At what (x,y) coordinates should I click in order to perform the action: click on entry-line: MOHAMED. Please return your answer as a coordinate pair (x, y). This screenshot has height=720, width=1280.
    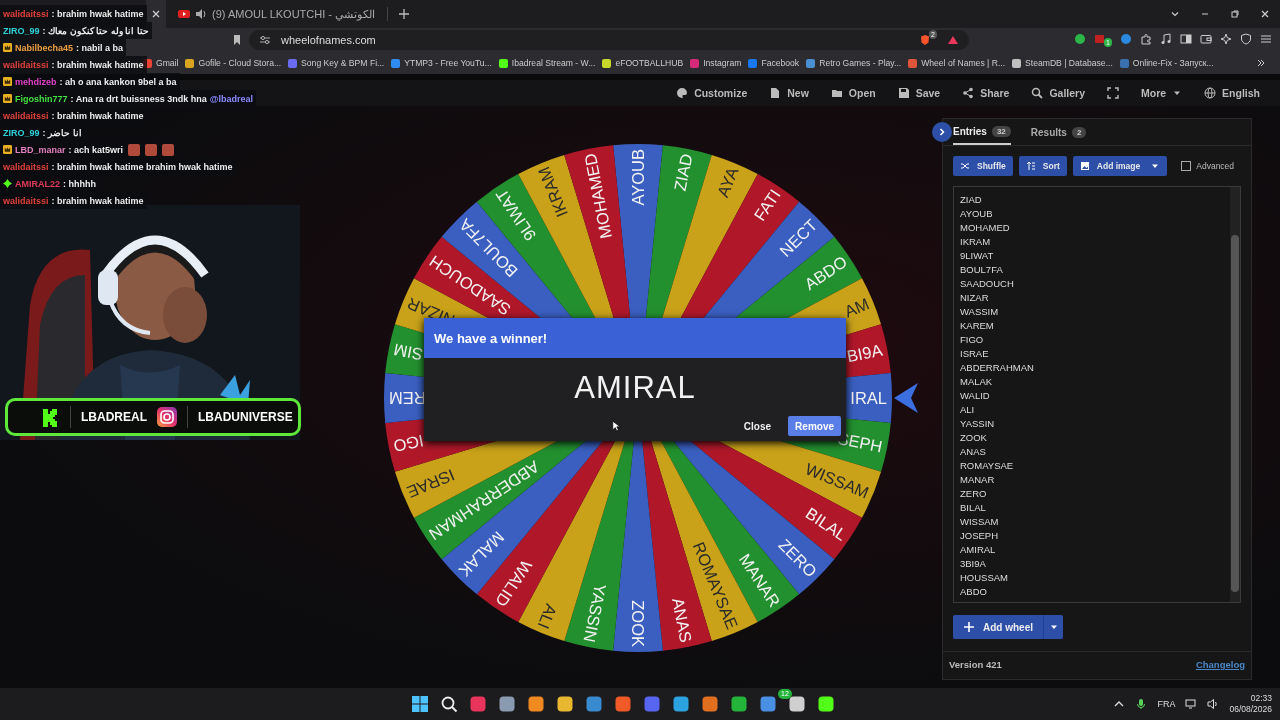
    Looking at the image, I should click on (985, 228).